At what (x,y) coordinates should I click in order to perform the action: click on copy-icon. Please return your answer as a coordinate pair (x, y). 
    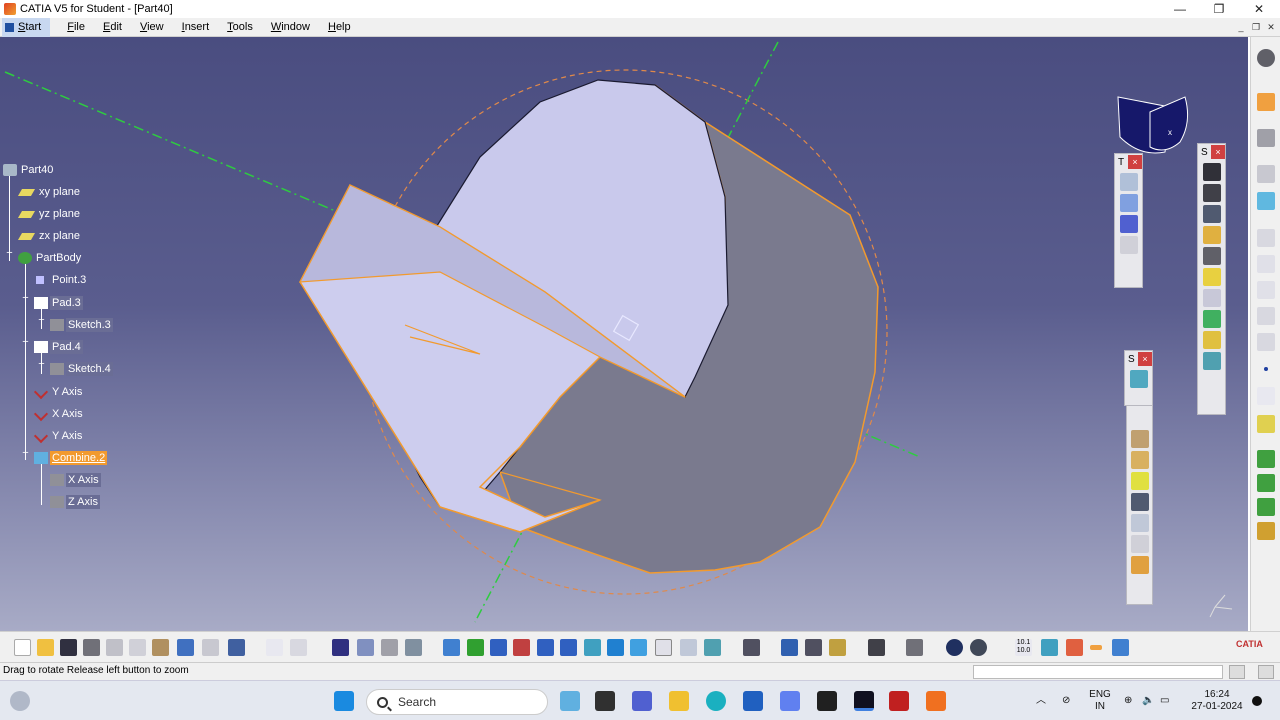
    Looking at the image, I should click on (137, 647).